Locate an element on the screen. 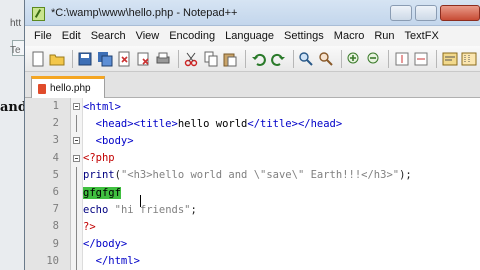  menu-language: Language is located at coordinates (249, 36).